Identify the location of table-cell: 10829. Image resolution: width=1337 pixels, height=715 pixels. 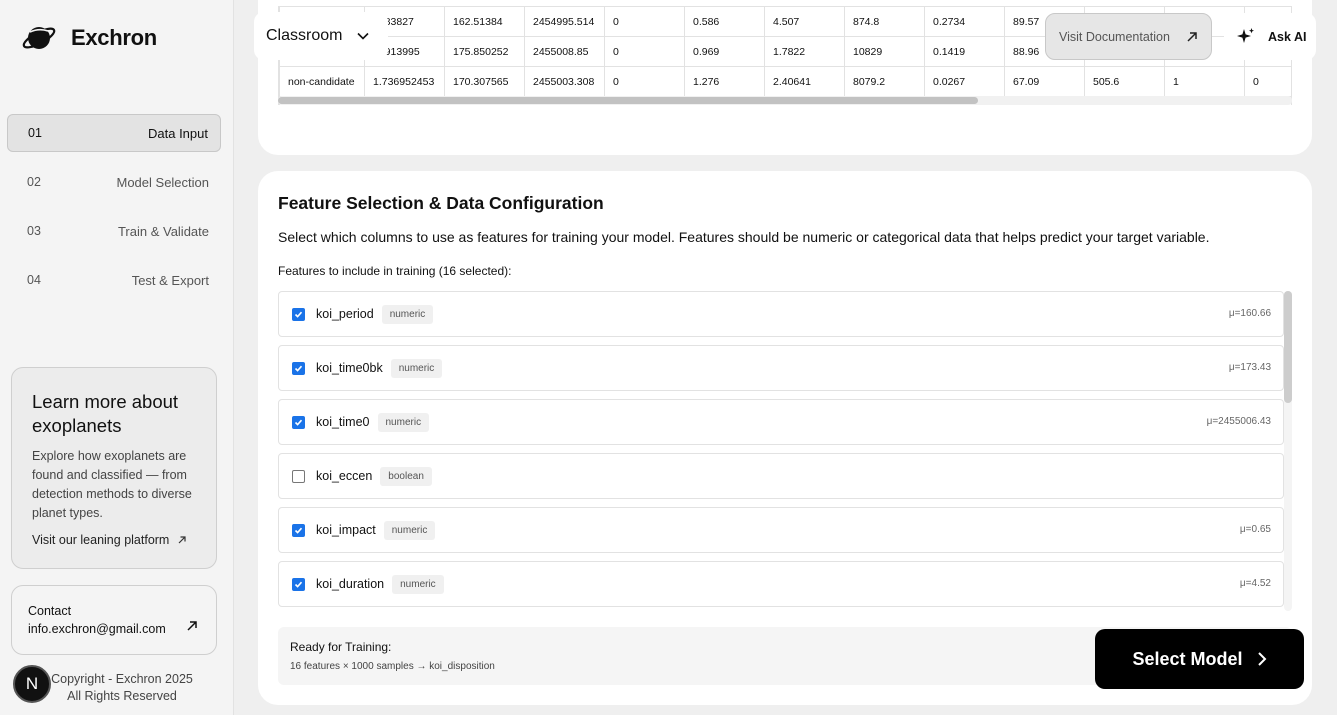
(884, 51).